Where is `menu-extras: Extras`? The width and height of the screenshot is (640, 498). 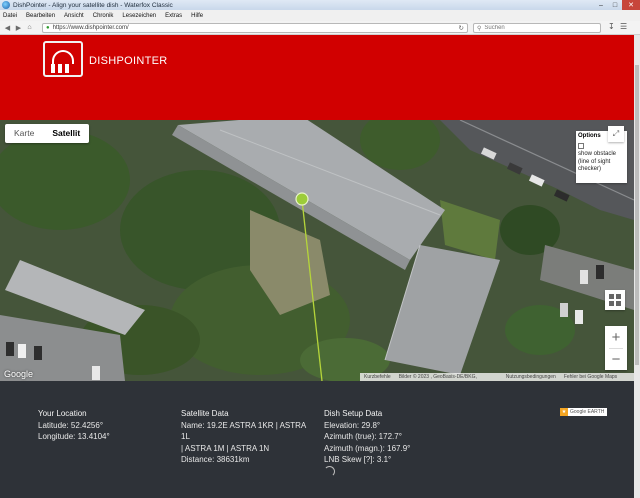 menu-extras: Extras is located at coordinates (173, 16).